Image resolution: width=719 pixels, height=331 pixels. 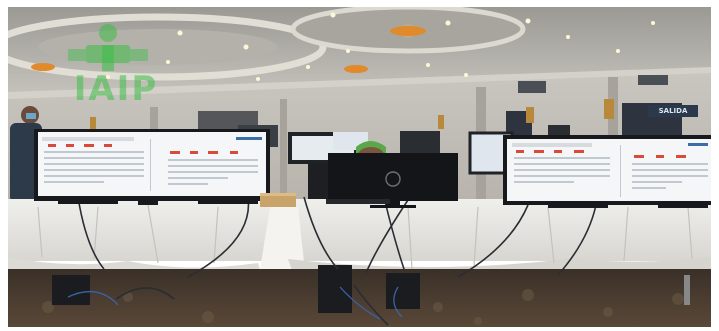 I want to click on right-monitor, so click(x=607, y=171).